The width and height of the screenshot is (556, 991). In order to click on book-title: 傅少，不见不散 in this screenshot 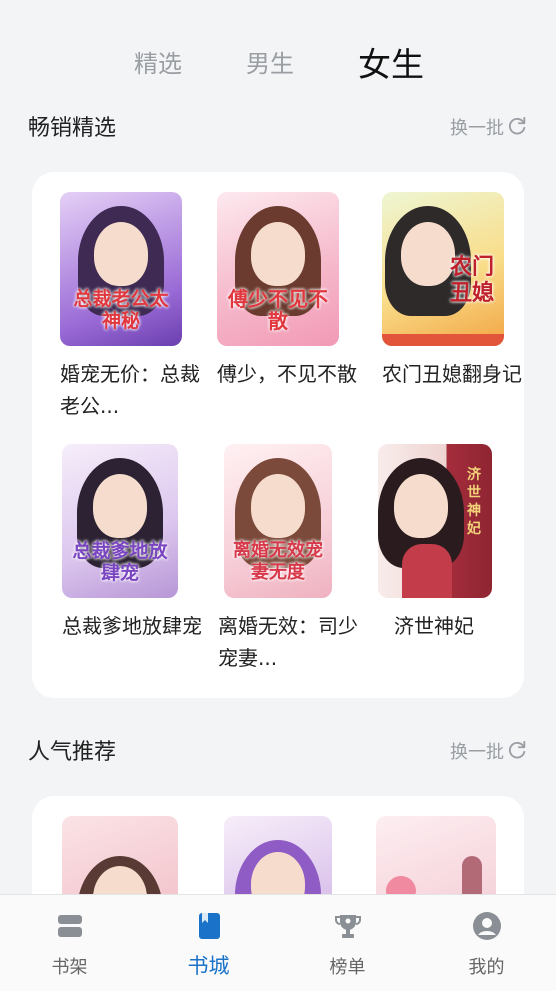, I will do `click(287, 374)`.